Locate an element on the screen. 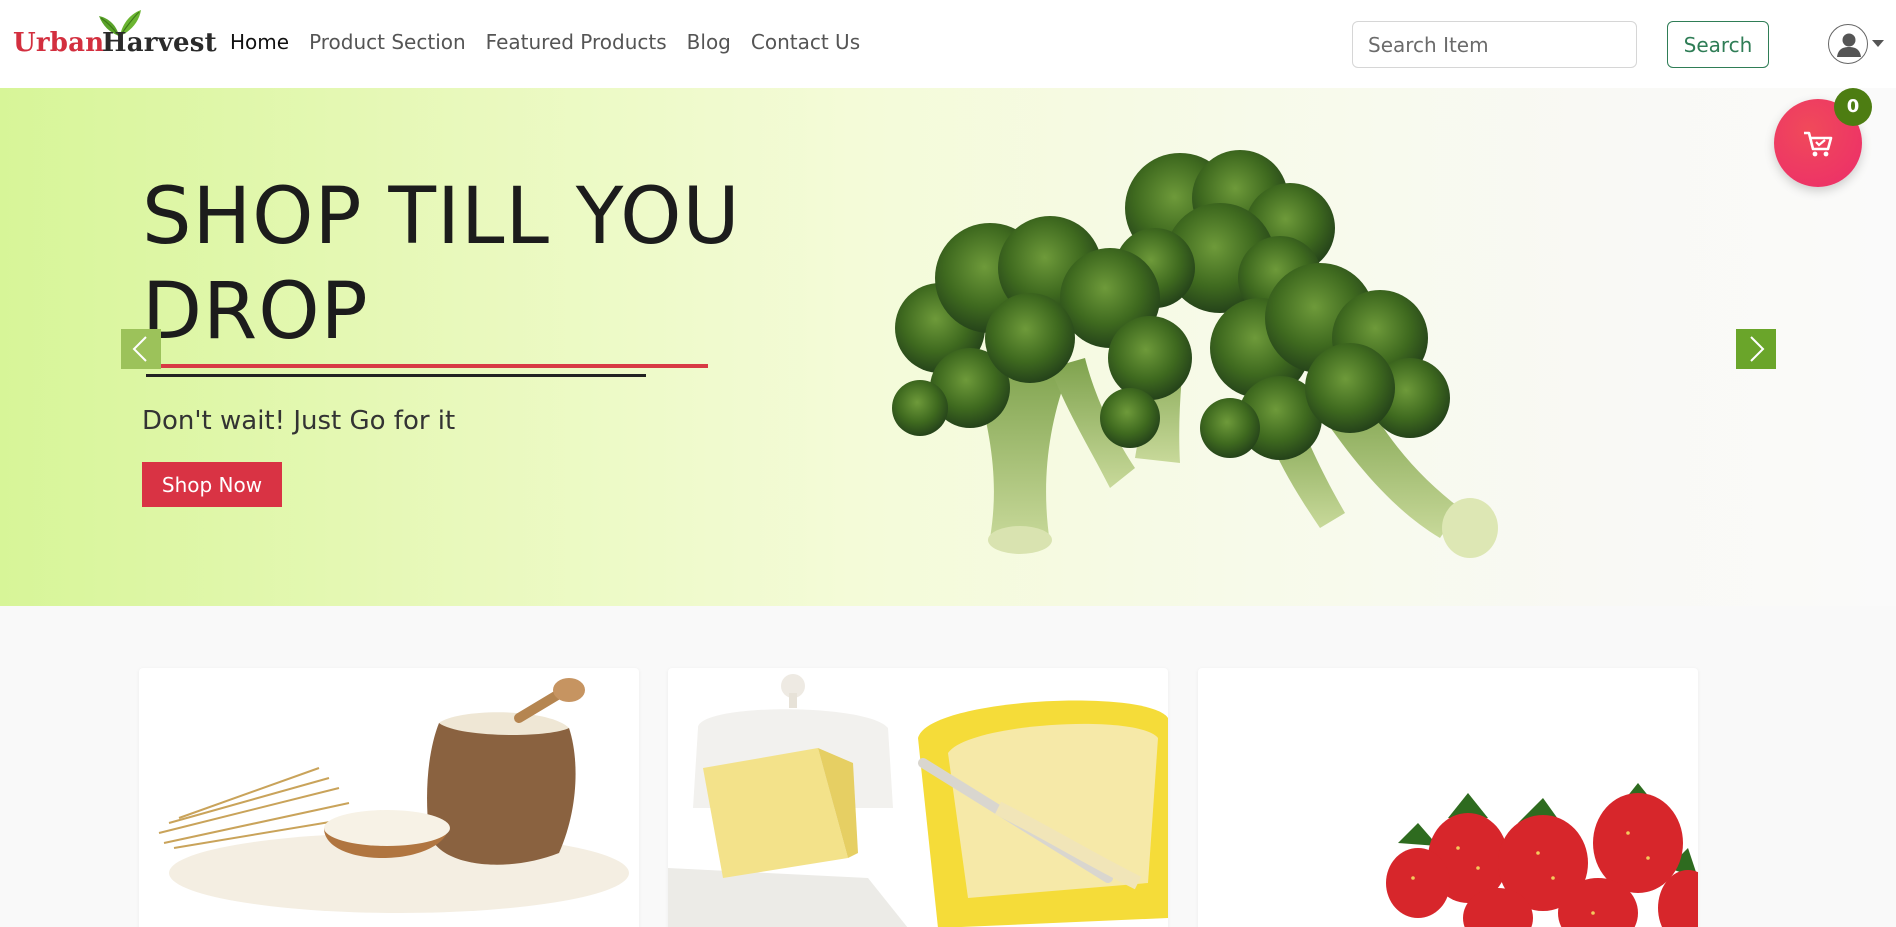 Image resolution: width=1896 pixels, height=927 pixels. category-card-rice is located at coordinates (389, 797).